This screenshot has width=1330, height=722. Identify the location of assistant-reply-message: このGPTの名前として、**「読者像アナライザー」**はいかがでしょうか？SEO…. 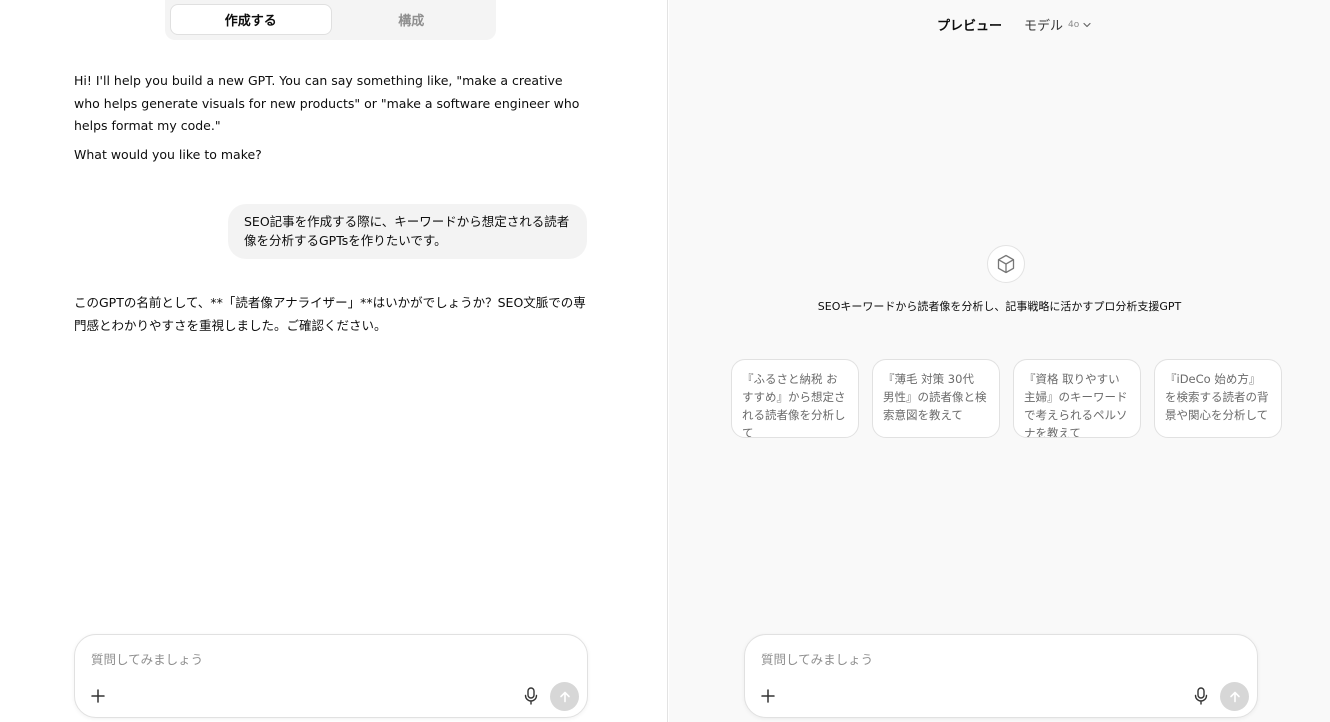
(330, 314).